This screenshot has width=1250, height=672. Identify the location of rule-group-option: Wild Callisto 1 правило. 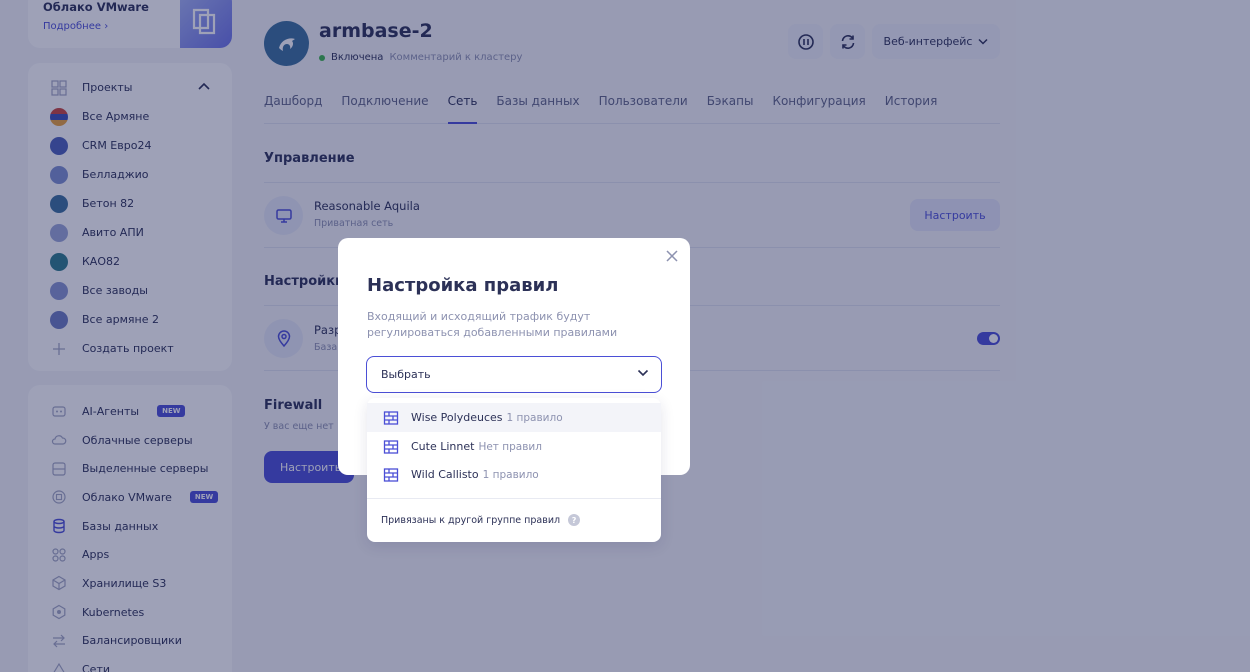
(514, 474).